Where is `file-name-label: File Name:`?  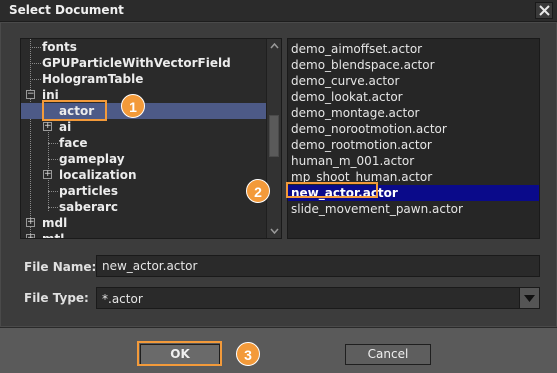
file-name-label: File Name: is located at coordinates (60, 267).